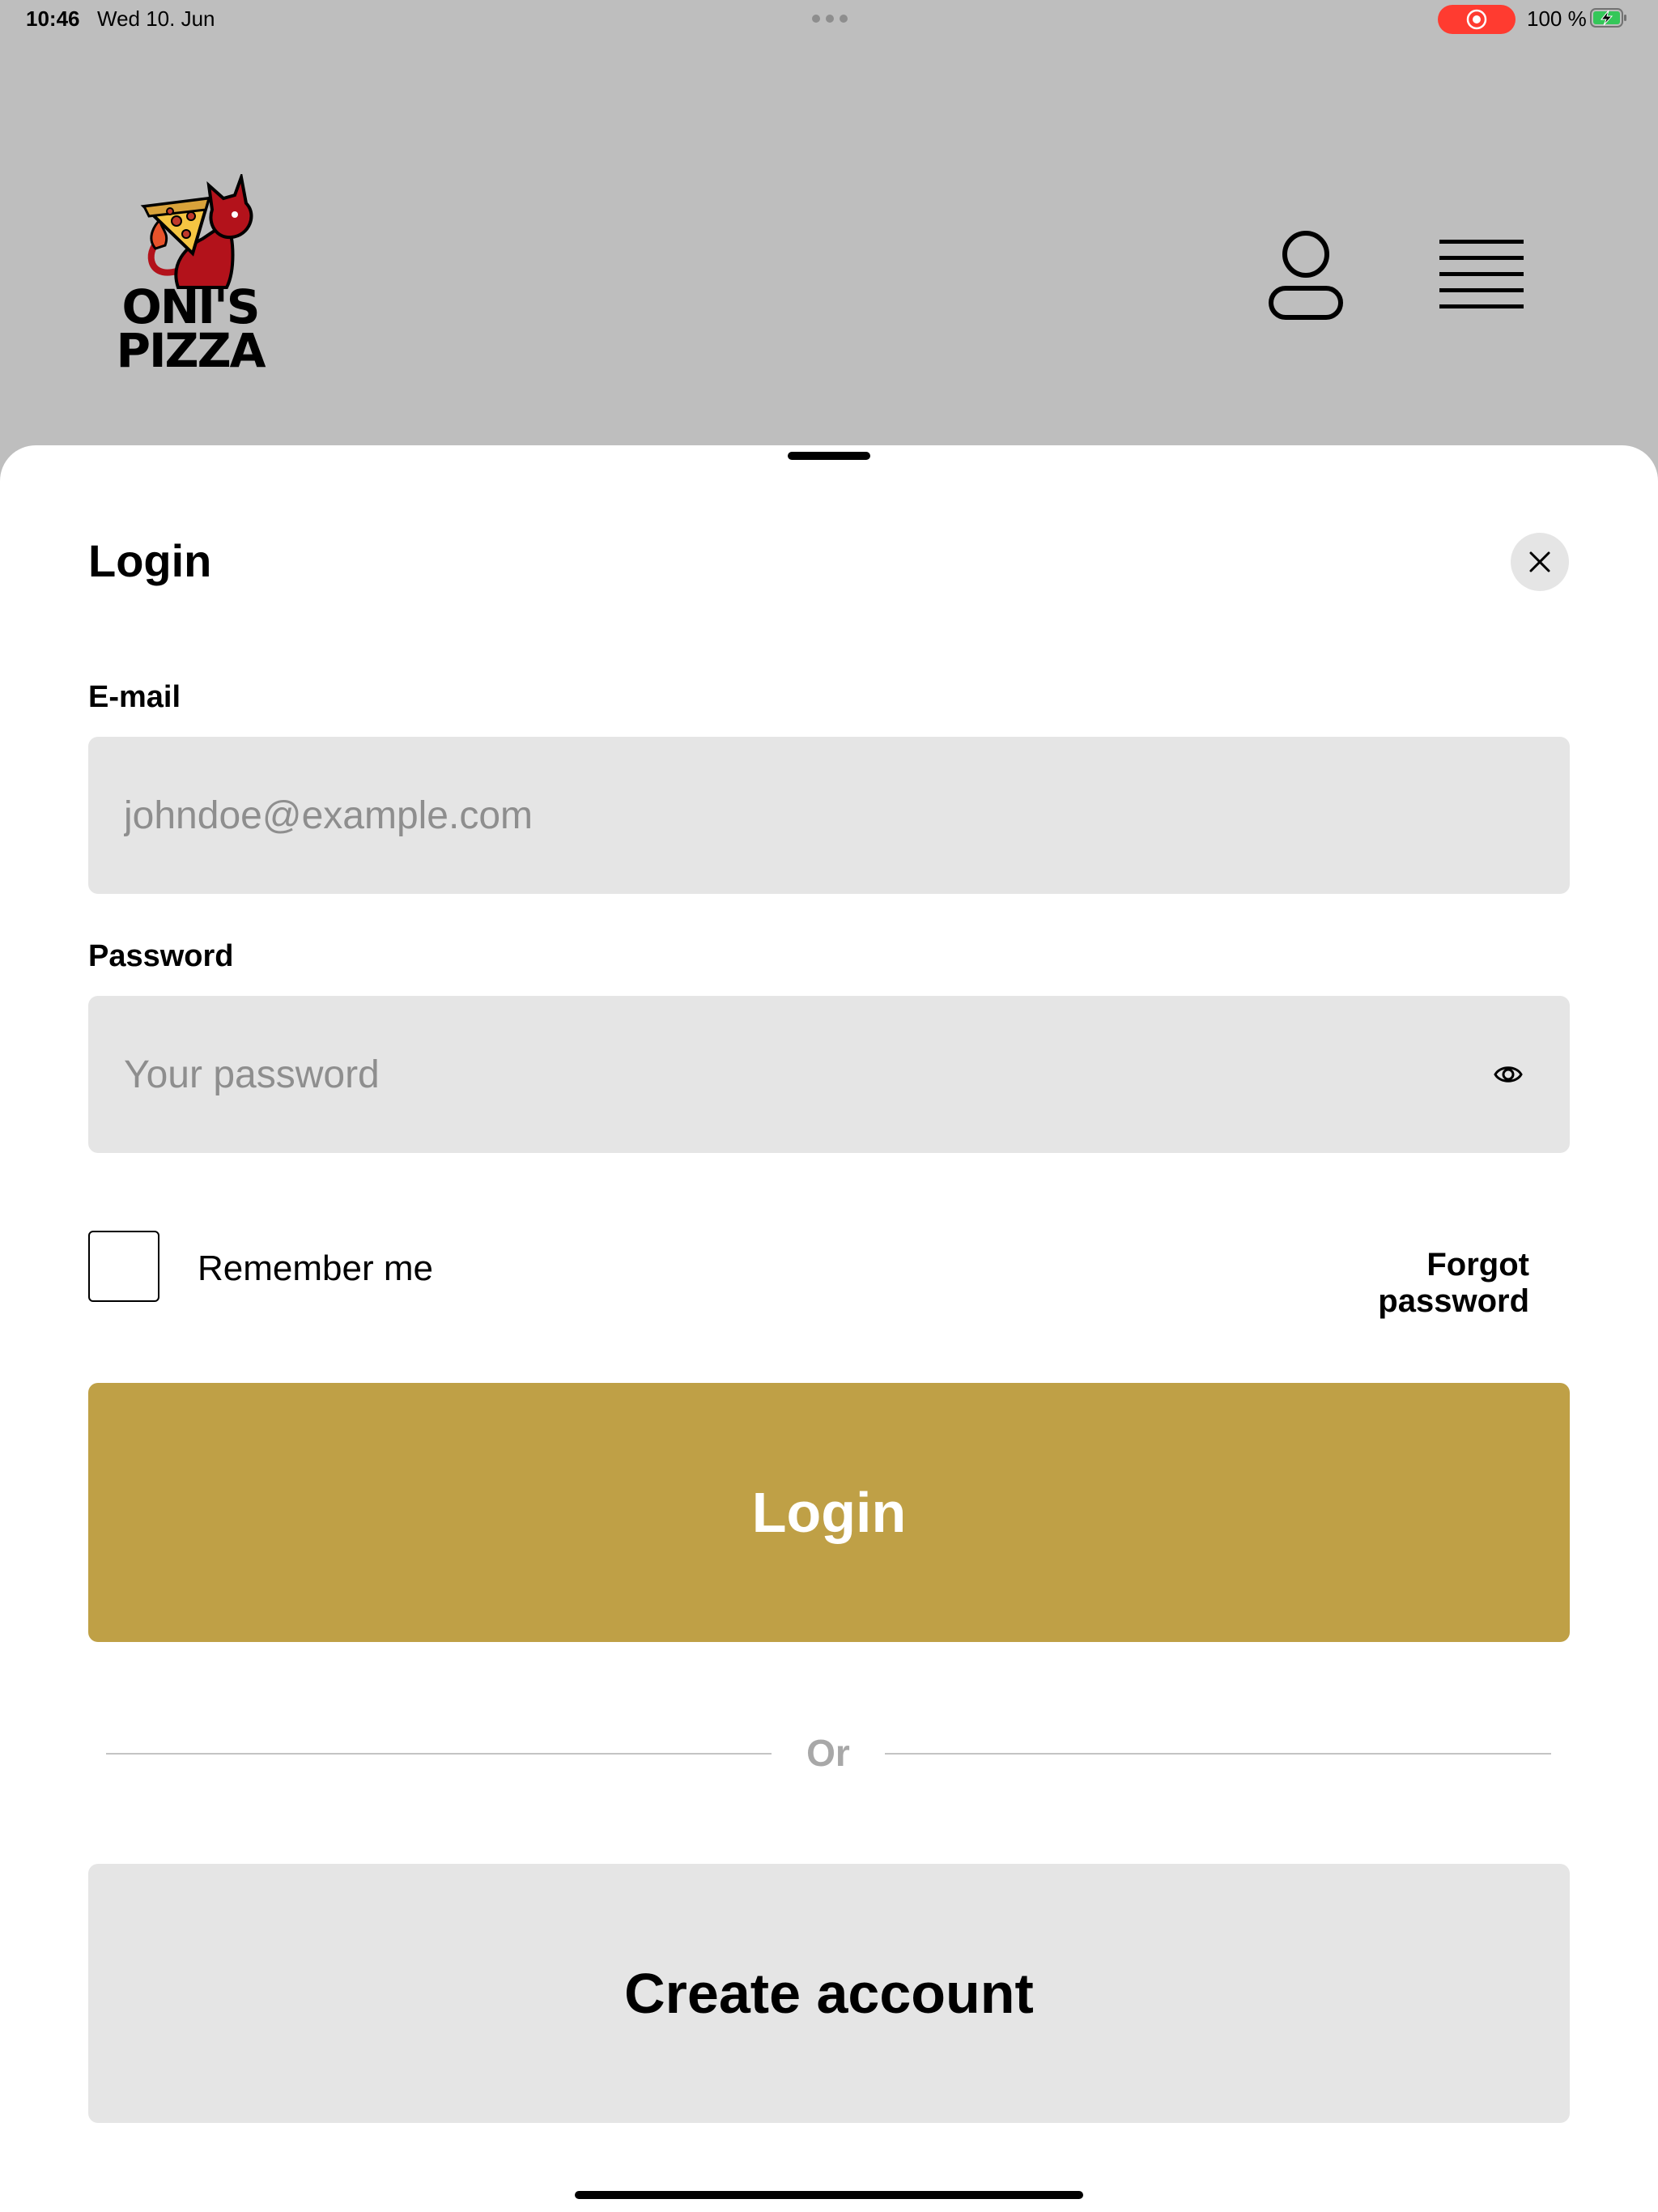 The height and width of the screenshot is (2212, 1658). Describe the element at coordinates (196, 232) in the screenshot. I see `devil-cat-mascot-icon` at that location.